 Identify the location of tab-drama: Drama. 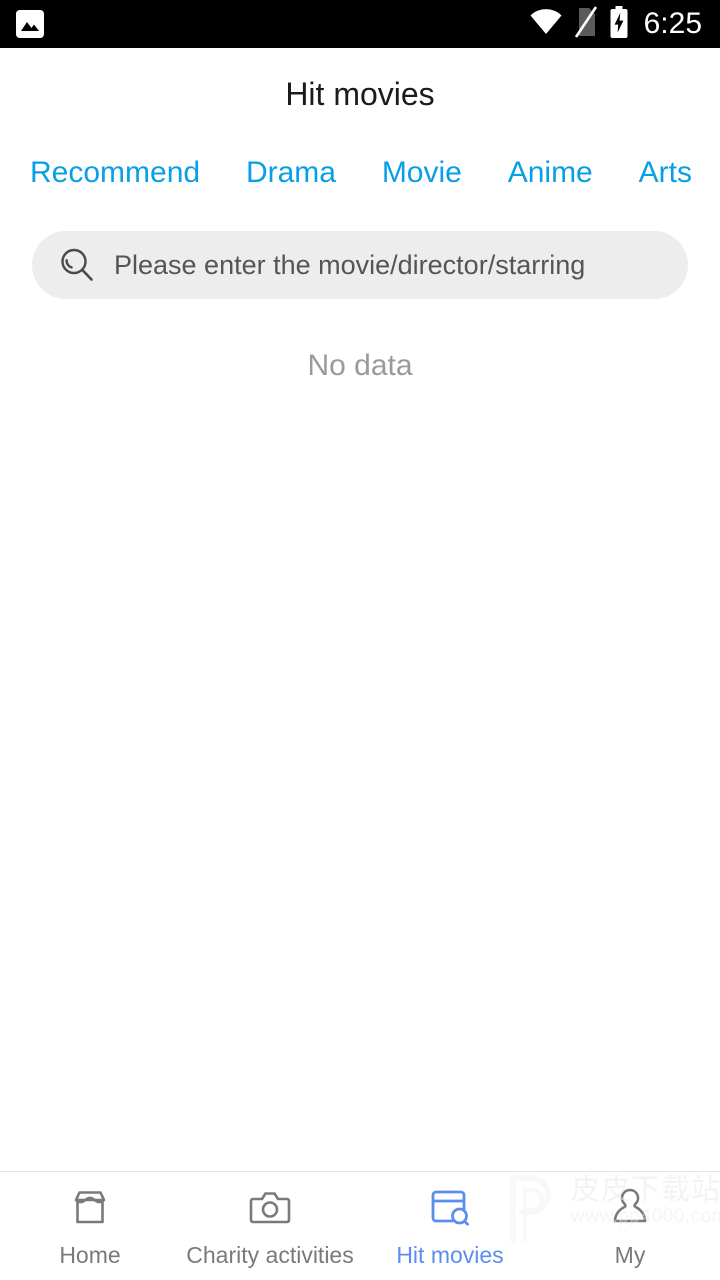
(291, 173).